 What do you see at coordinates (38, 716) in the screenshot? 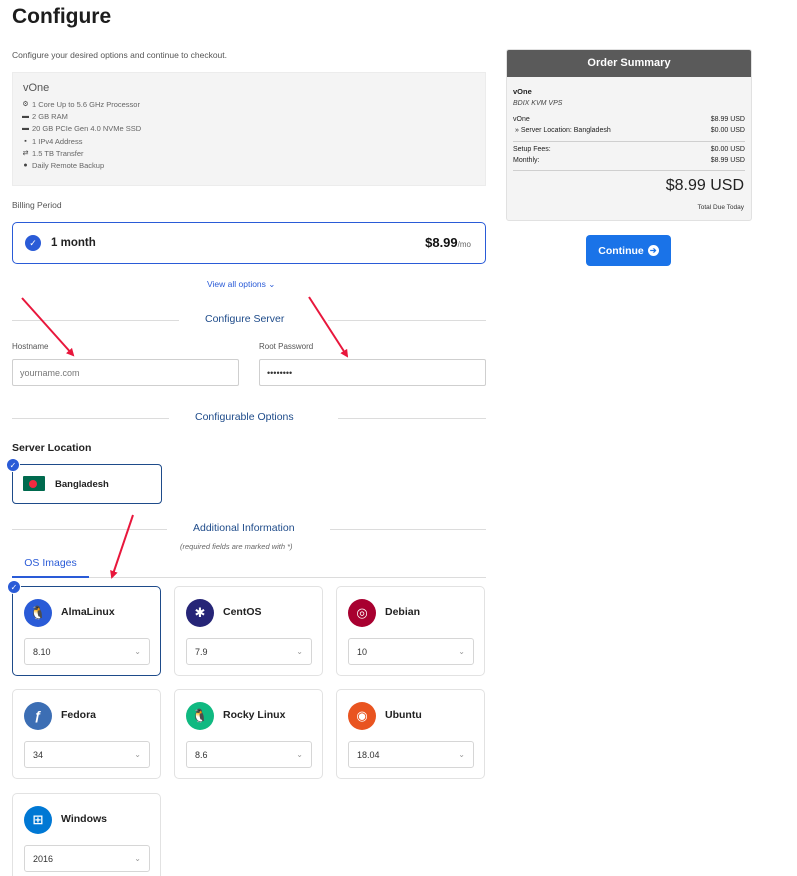
I see `fedora-icon: ƒ` at bounding box center [38, 716].